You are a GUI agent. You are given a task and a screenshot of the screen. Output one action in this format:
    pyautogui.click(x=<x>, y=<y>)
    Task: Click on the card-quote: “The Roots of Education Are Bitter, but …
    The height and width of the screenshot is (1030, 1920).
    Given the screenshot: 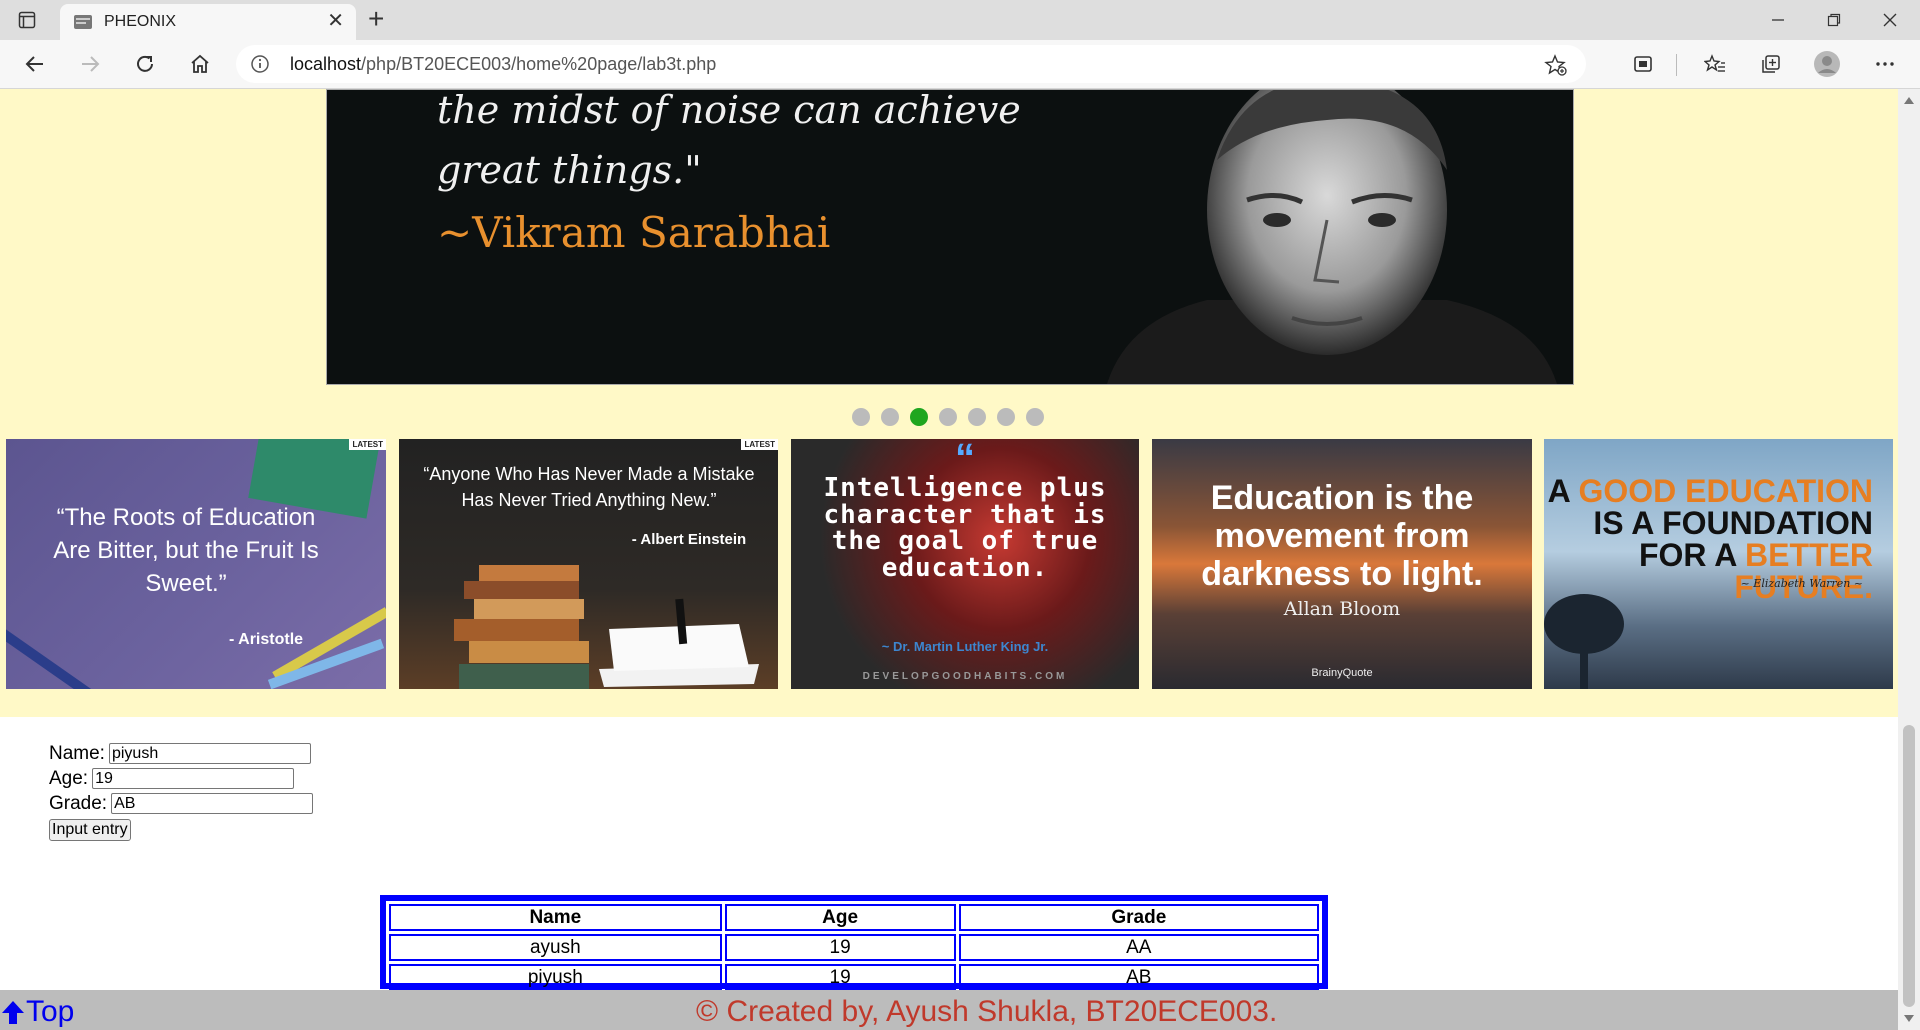 What is the action you would take?
    pyautogui.click(x=186, y=550)
    